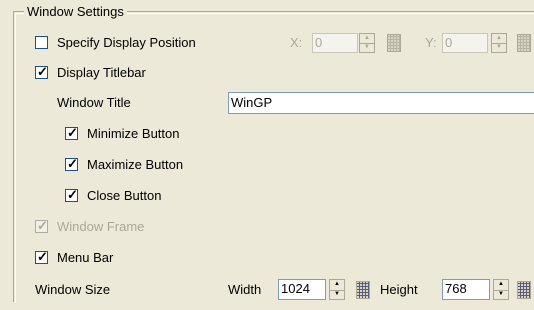 The image size is (534, 310). I want to click on close-button-checkbox: ✓, so click(71, 194).